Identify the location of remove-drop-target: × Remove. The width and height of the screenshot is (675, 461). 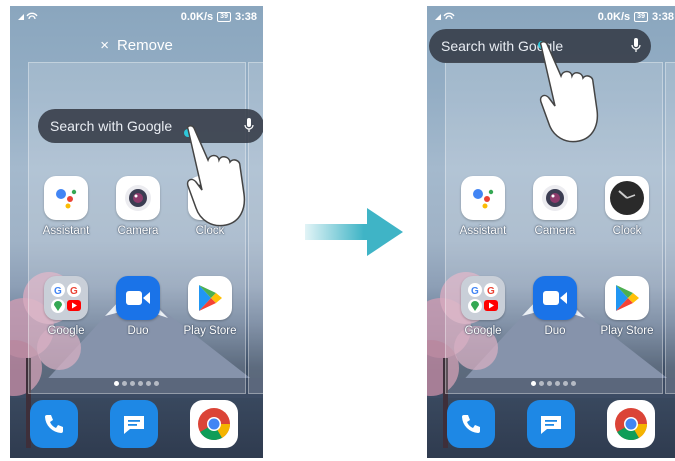
(136, 45).